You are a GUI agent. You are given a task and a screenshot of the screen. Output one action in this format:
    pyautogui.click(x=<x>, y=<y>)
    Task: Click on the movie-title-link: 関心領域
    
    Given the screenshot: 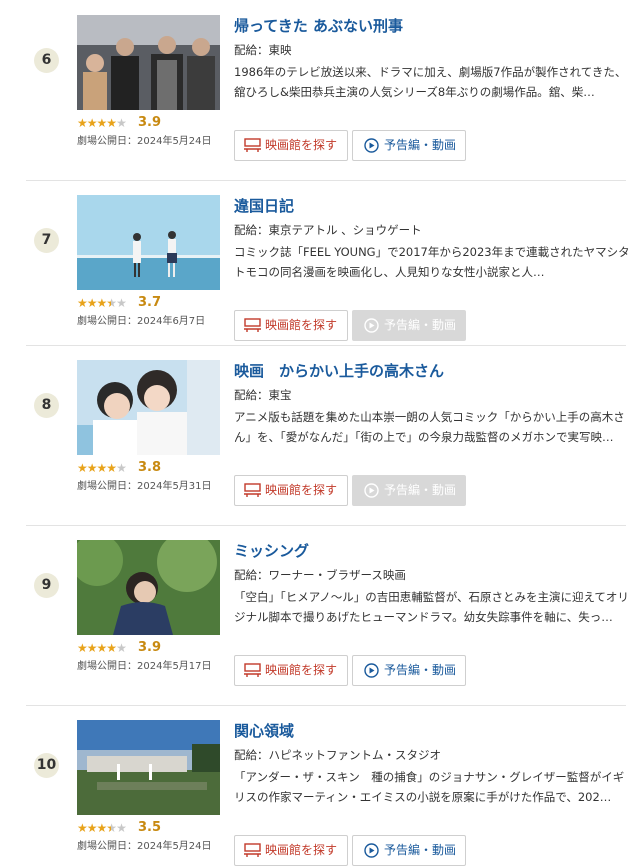 What is the action you would take?
    pyautogui.click(x=264, y=731)
    